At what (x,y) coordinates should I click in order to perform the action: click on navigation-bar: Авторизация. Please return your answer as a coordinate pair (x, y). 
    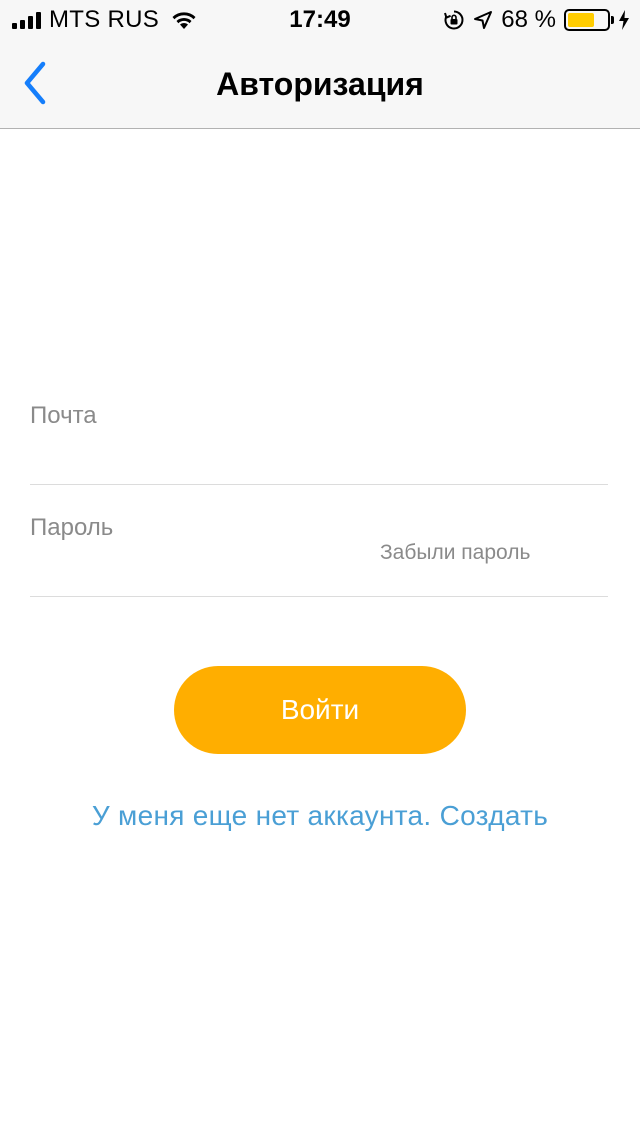
    Looking at the image, I should click on (320, 84).